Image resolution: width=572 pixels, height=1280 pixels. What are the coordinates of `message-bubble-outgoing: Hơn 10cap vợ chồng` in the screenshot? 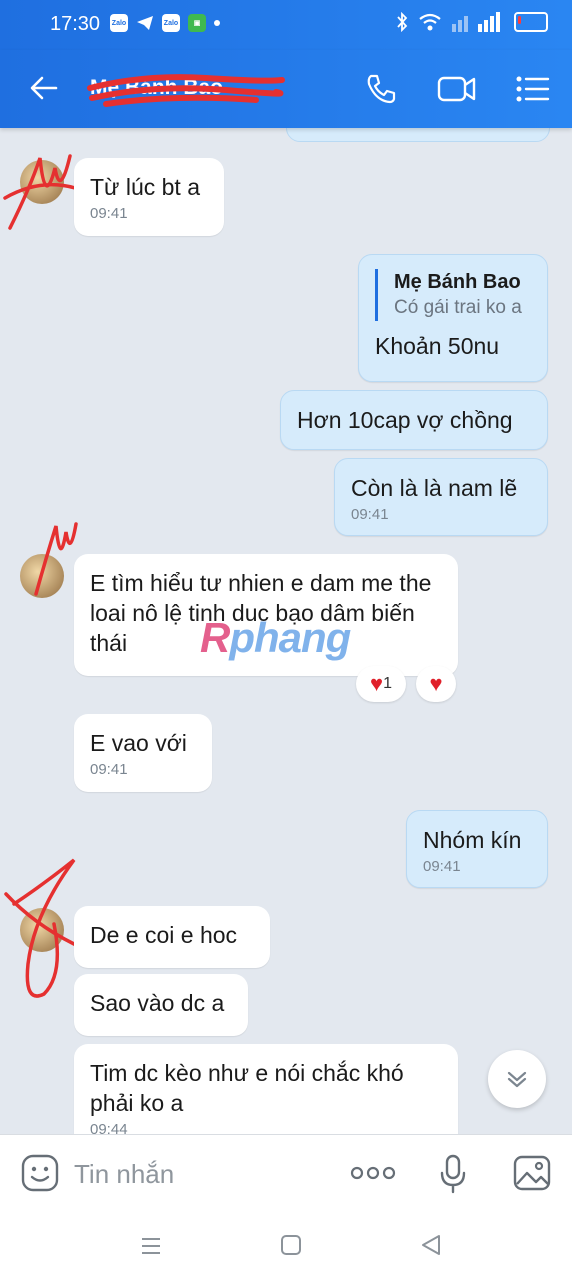 It's located at (414, 420).